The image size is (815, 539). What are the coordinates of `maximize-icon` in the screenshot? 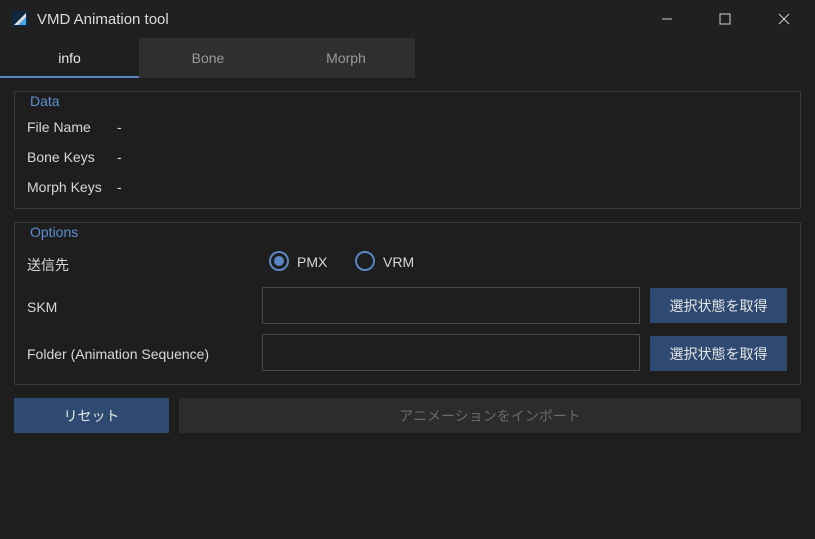 It's located at (725, 19).